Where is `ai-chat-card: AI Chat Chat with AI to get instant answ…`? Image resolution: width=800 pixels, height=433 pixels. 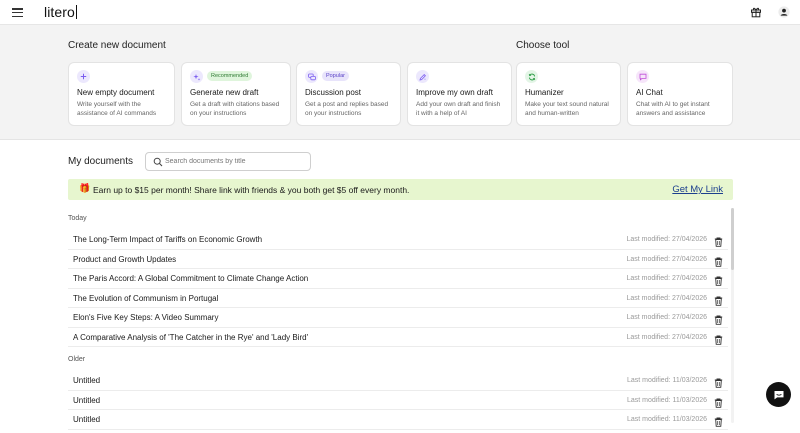 ai-chat-card: AI Chat Chat with AI to get instant answ… is located at coordinates (680, 94).